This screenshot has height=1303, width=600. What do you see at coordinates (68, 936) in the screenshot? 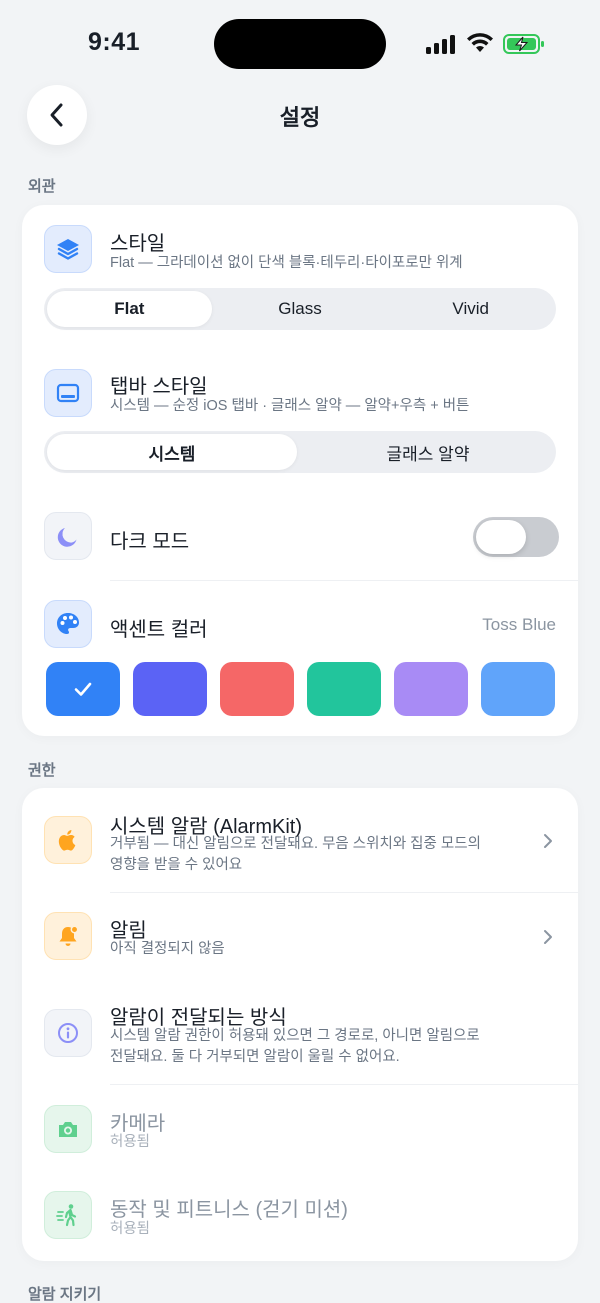
I see `bell-icon` at bounding box center [68, 936].